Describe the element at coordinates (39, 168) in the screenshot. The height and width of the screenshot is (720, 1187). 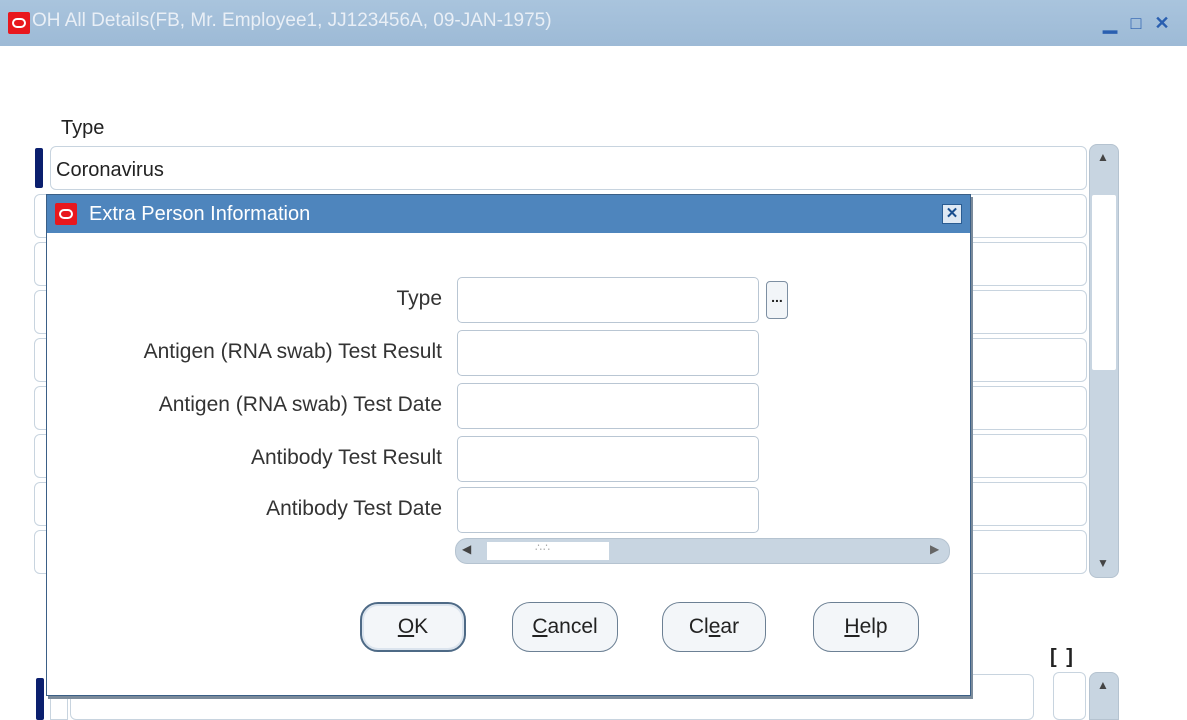
I see `current-record-indicator` at that location.